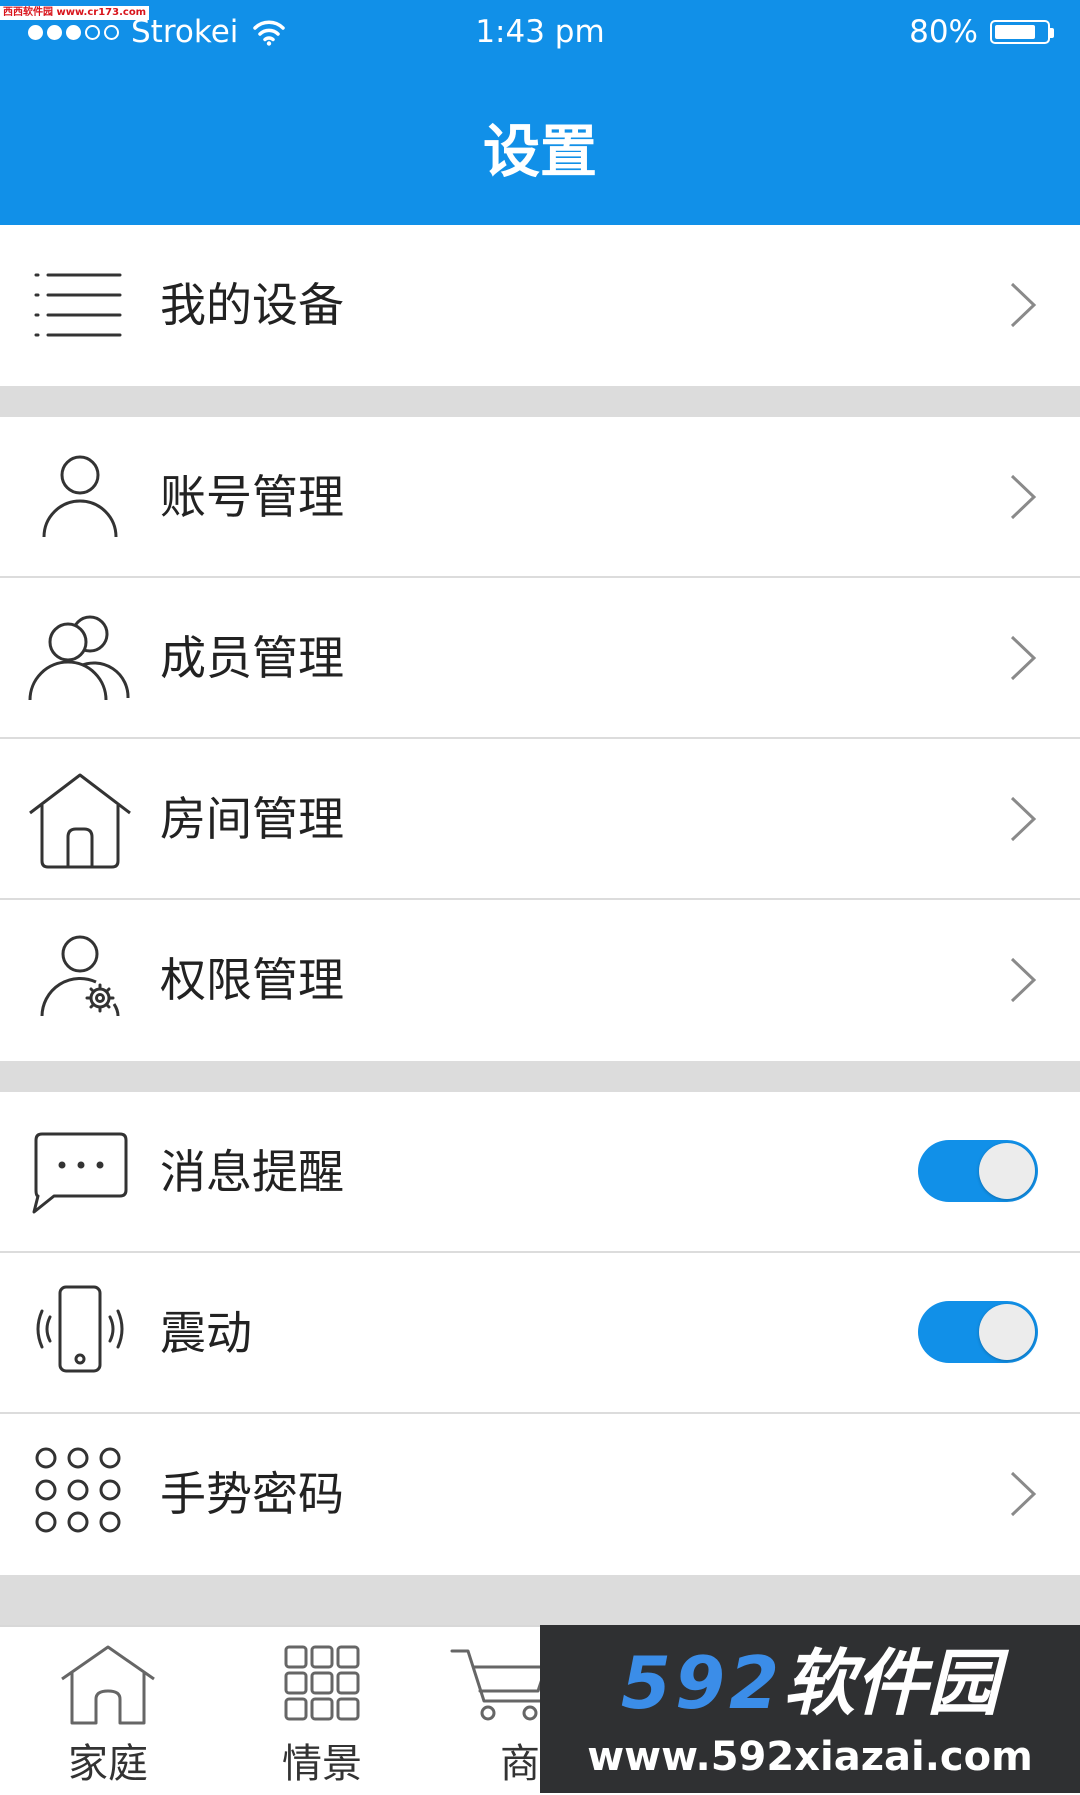 This screenshot has width=1080, height=1795. What do you see at coordinates (80, 496) in the screenshot?
I see `user-icon` at bounding box center [80, 496].